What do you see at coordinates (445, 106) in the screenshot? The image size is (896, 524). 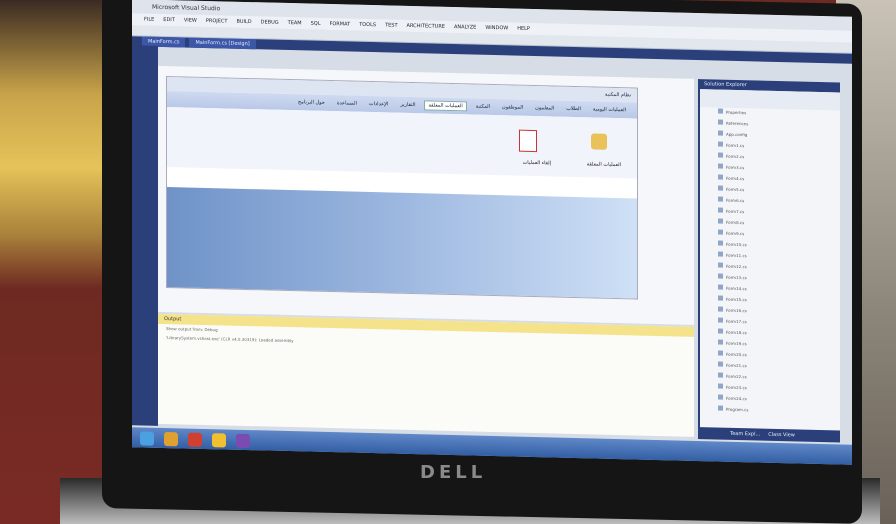 I see `ribbon-tab: العمليات المعلقة` at bounding box center [445, 106].